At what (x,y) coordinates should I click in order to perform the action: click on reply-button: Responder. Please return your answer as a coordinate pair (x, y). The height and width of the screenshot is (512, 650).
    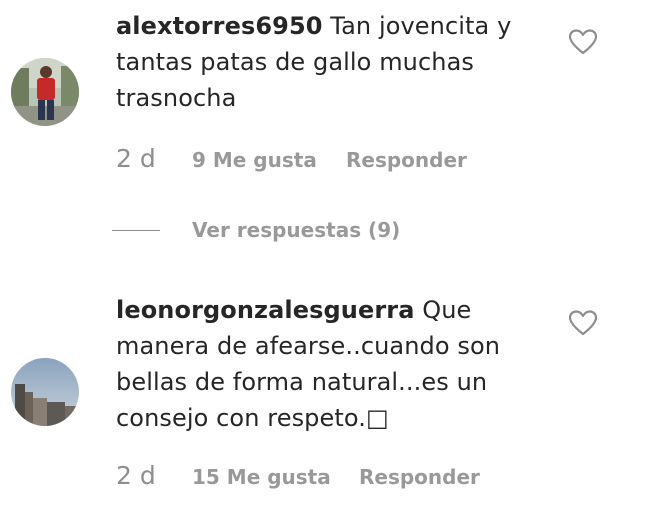
    Looking at the image, I should click on (419, 477).